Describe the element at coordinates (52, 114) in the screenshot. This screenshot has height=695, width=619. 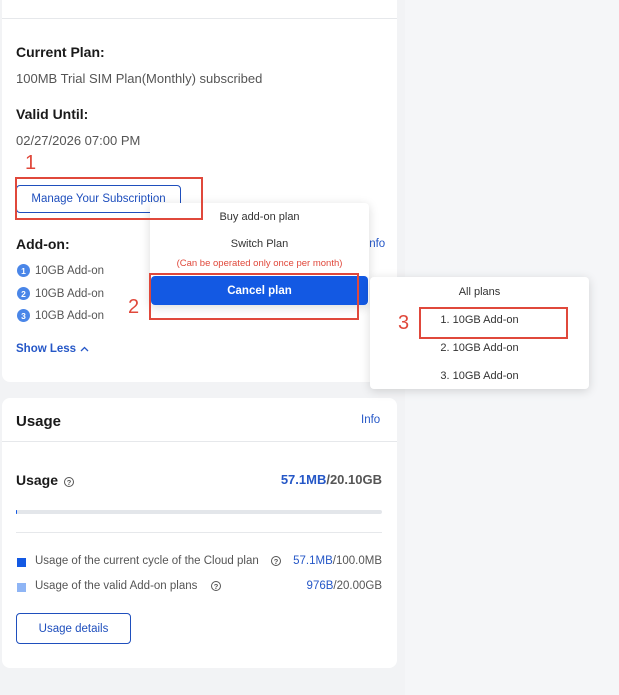
I see `valid-until-label: Valid Until:` at that location.